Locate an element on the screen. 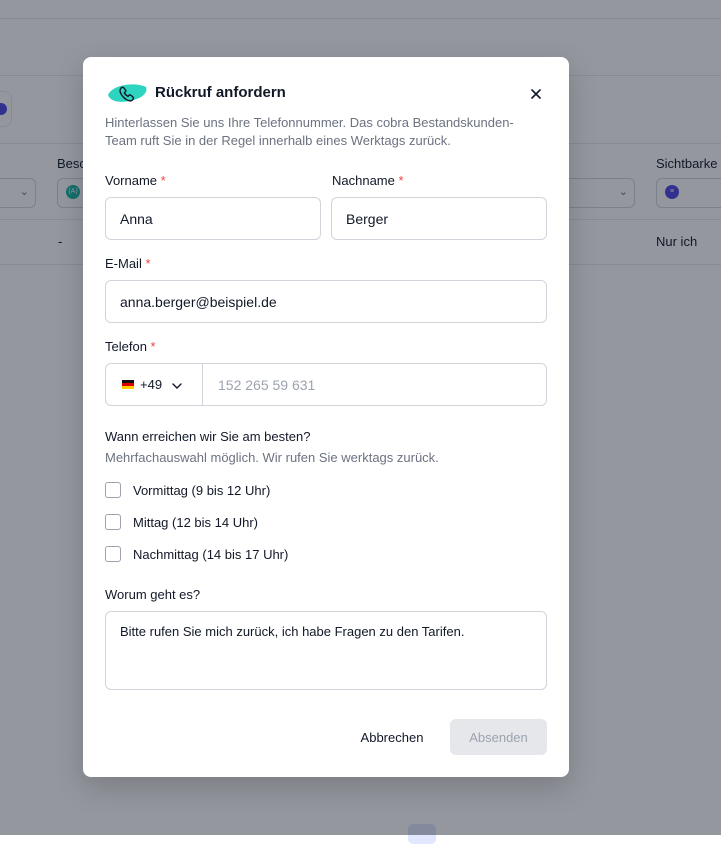 Image resolution: width=721 pixels, height=844 pixels. phone-field: +49 is located at coordinates (326, 384).